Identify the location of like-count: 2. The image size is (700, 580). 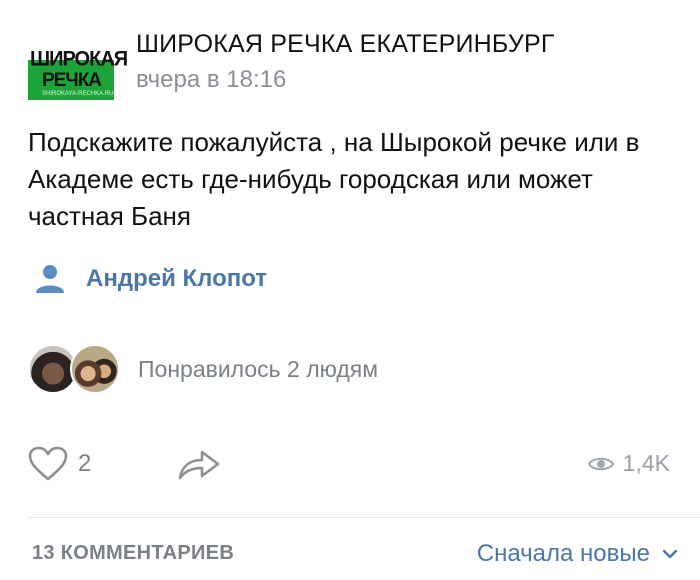
(85, 463).